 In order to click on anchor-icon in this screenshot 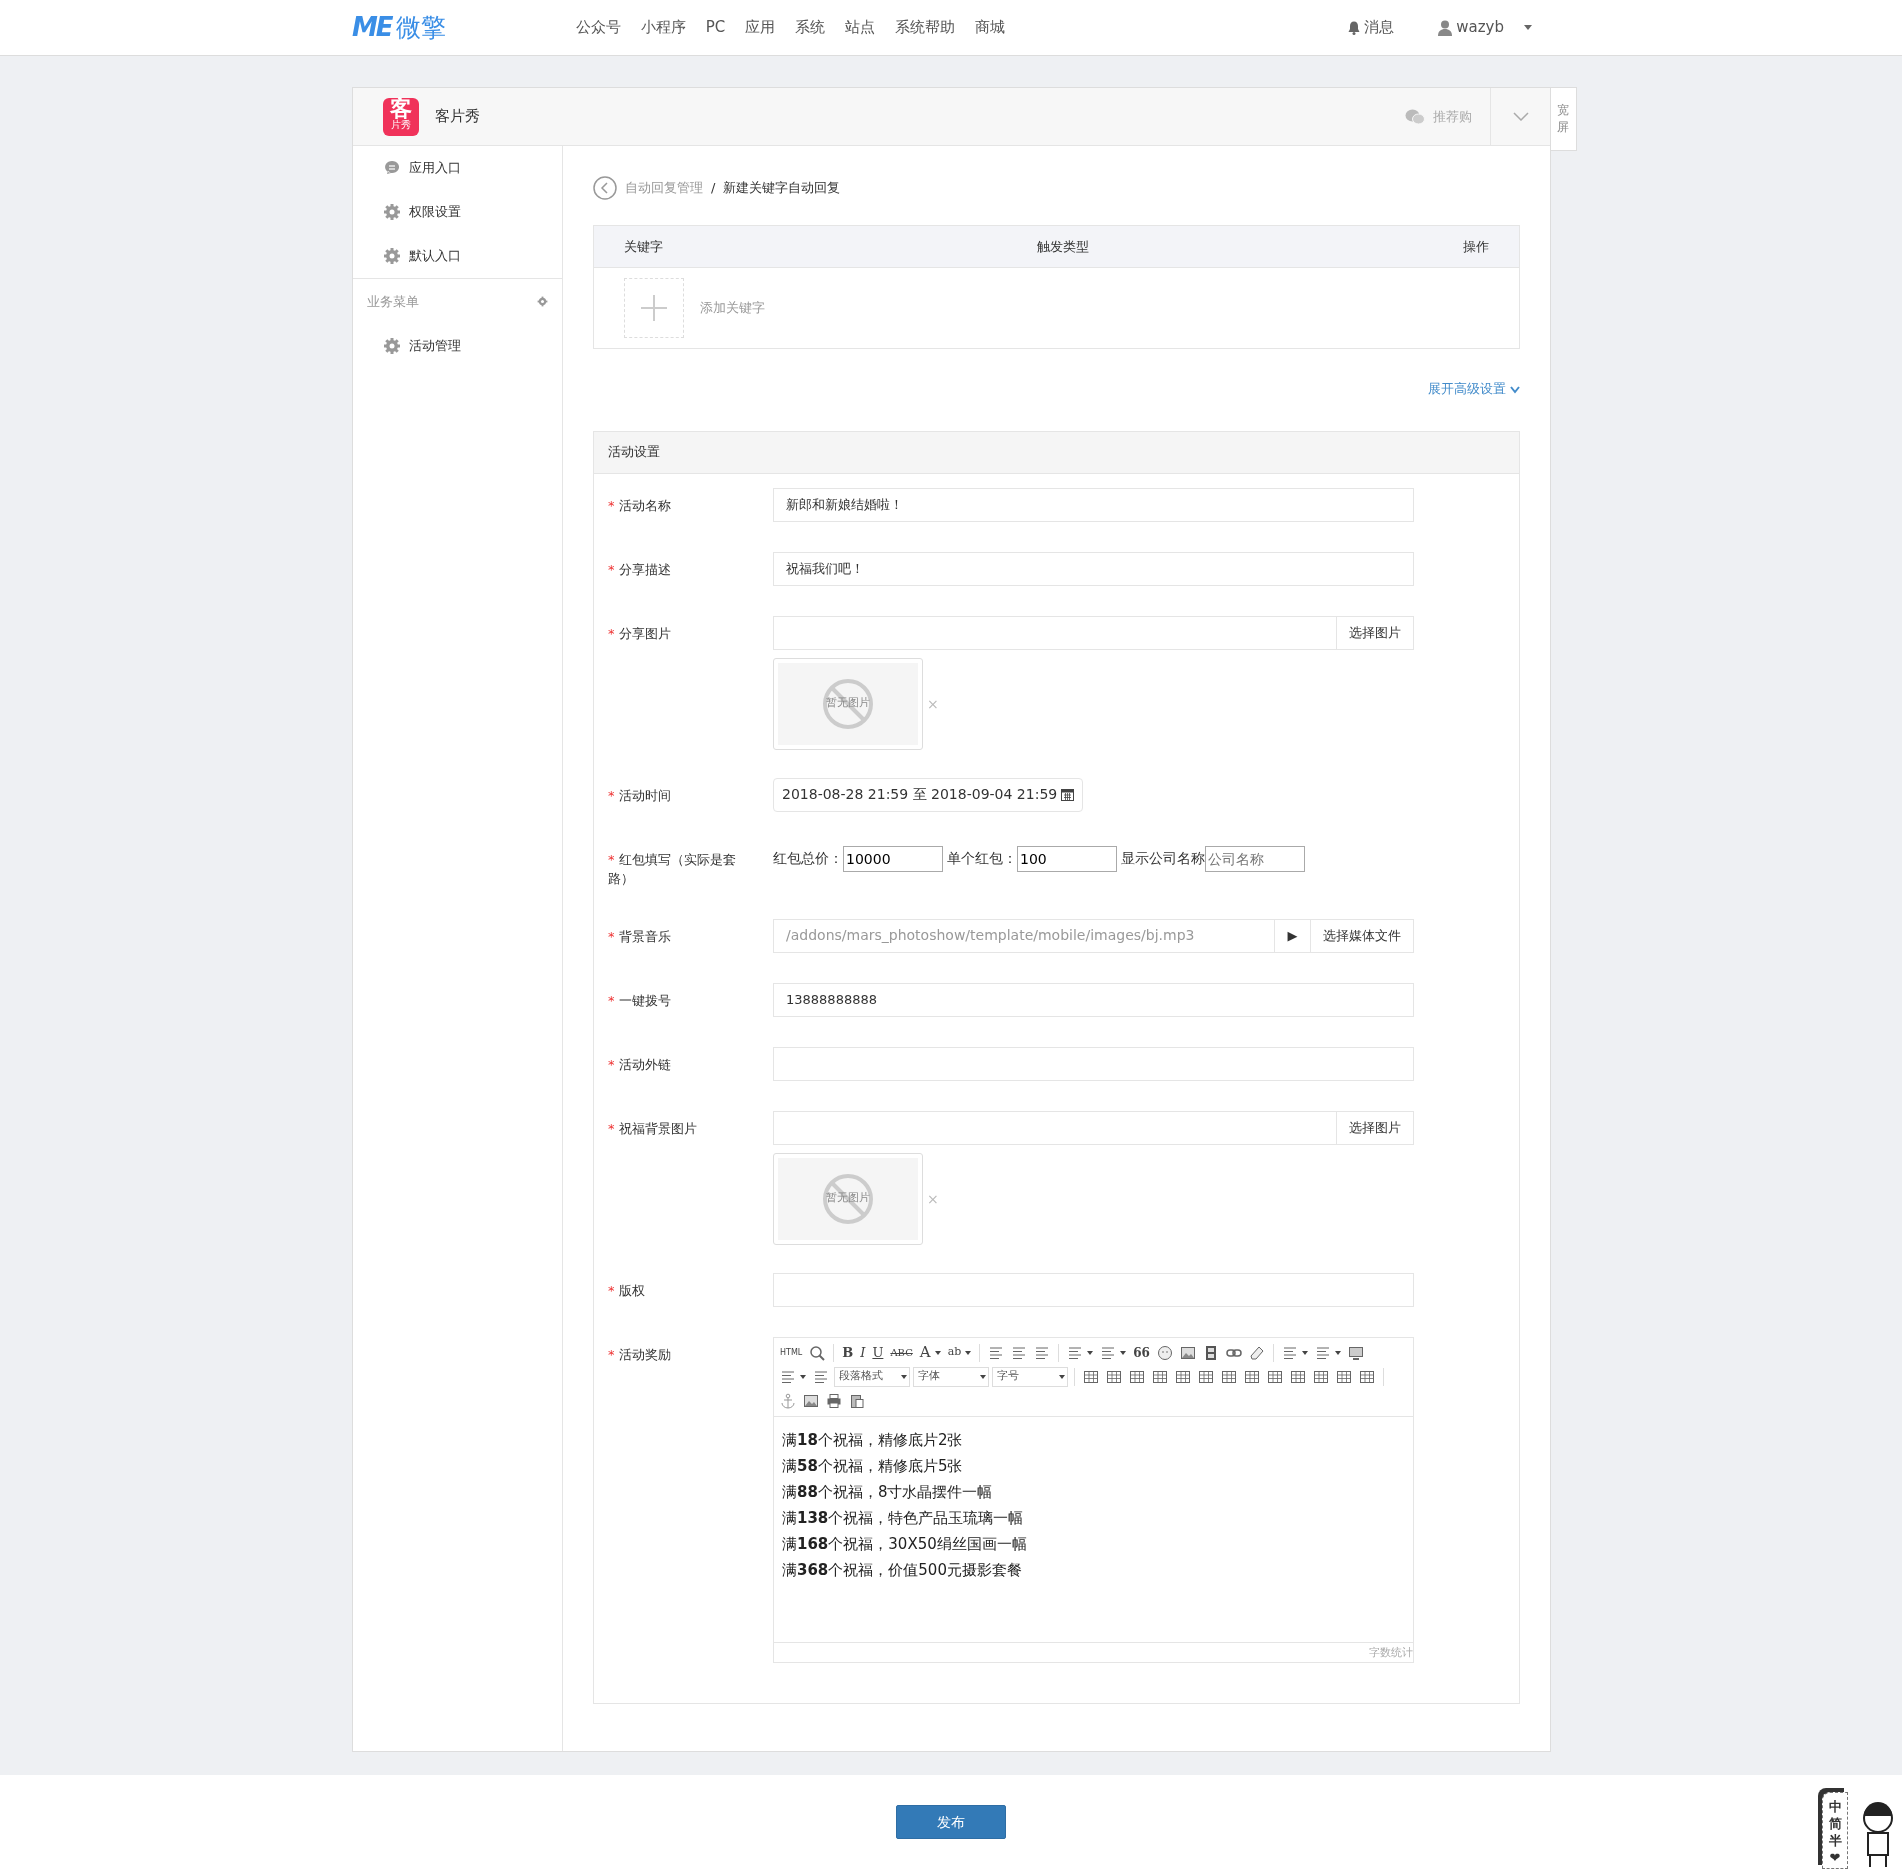, I will do `click(788, 1400)`.